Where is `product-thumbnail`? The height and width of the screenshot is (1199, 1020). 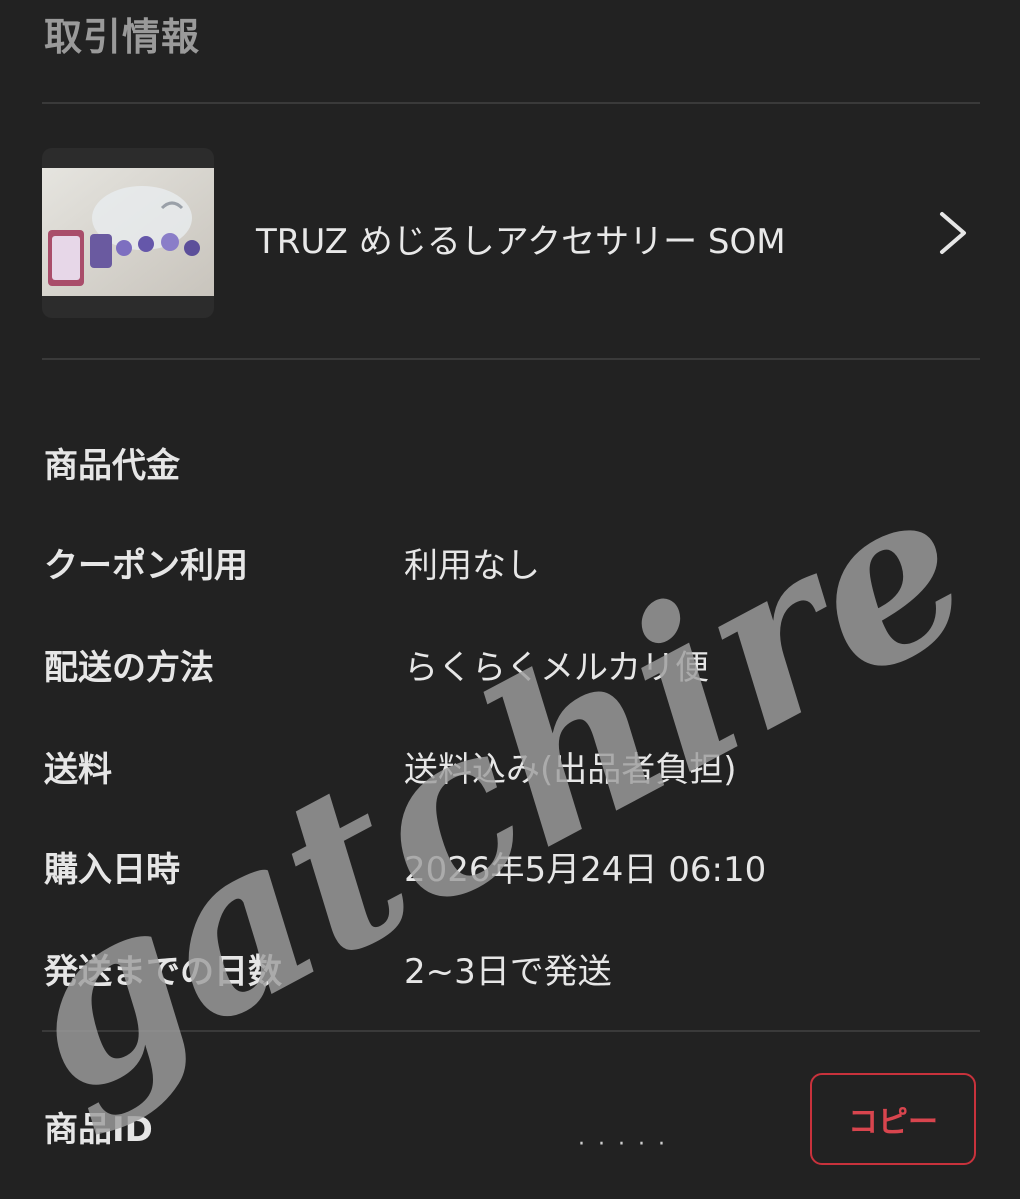
product-thumbnail is located at coordinates (128, 233).